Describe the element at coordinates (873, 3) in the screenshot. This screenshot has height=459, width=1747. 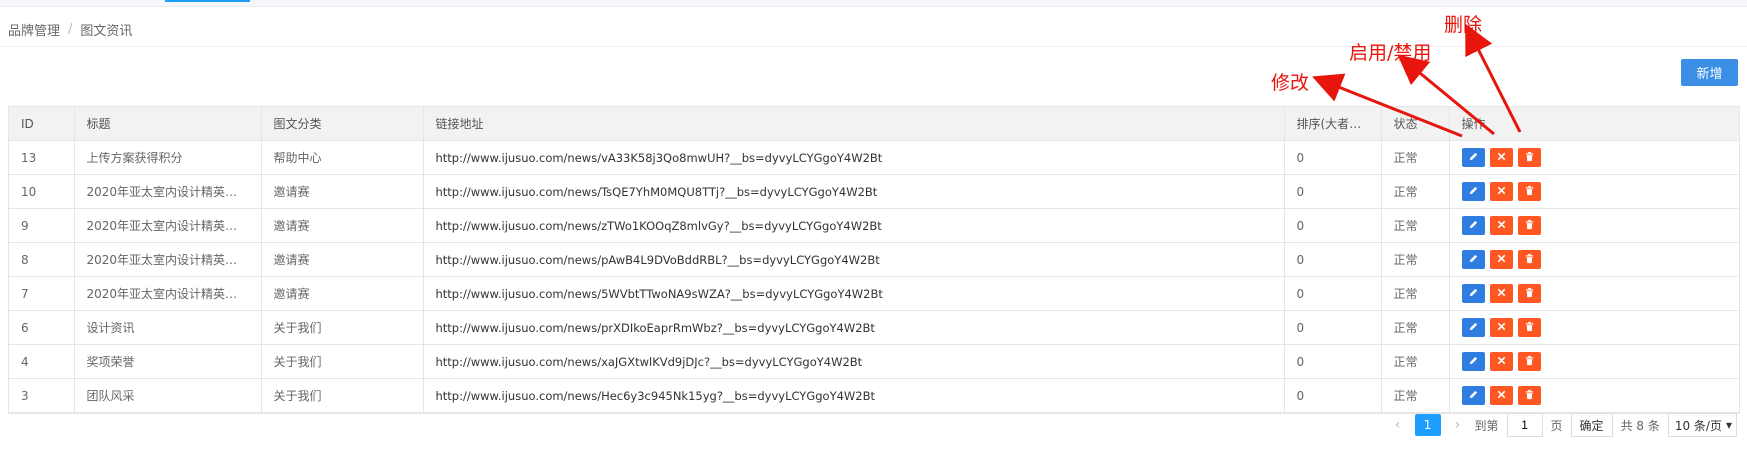
I see `top-tab-bar` at that location.